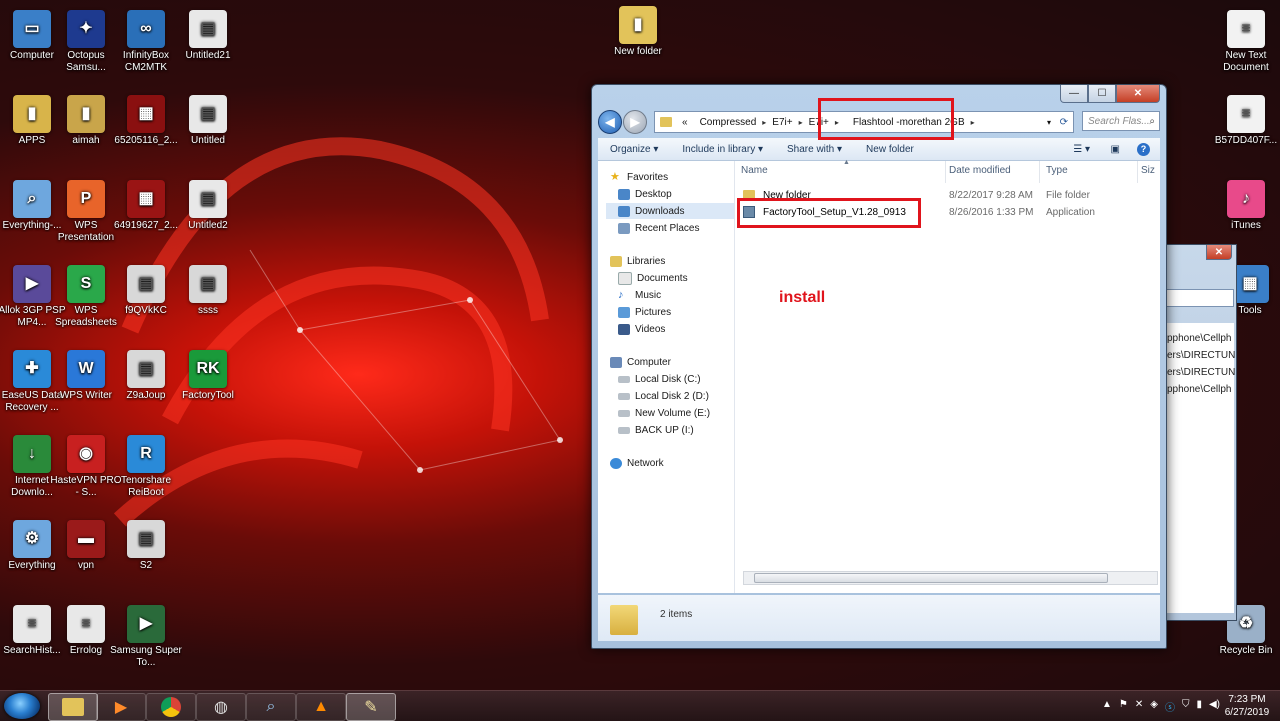 The height and width of the screenshot is (721, 1280). Describe the element at coordinates (1057, 170) in the screenshot. I see `column-header-type: Type` at that location.